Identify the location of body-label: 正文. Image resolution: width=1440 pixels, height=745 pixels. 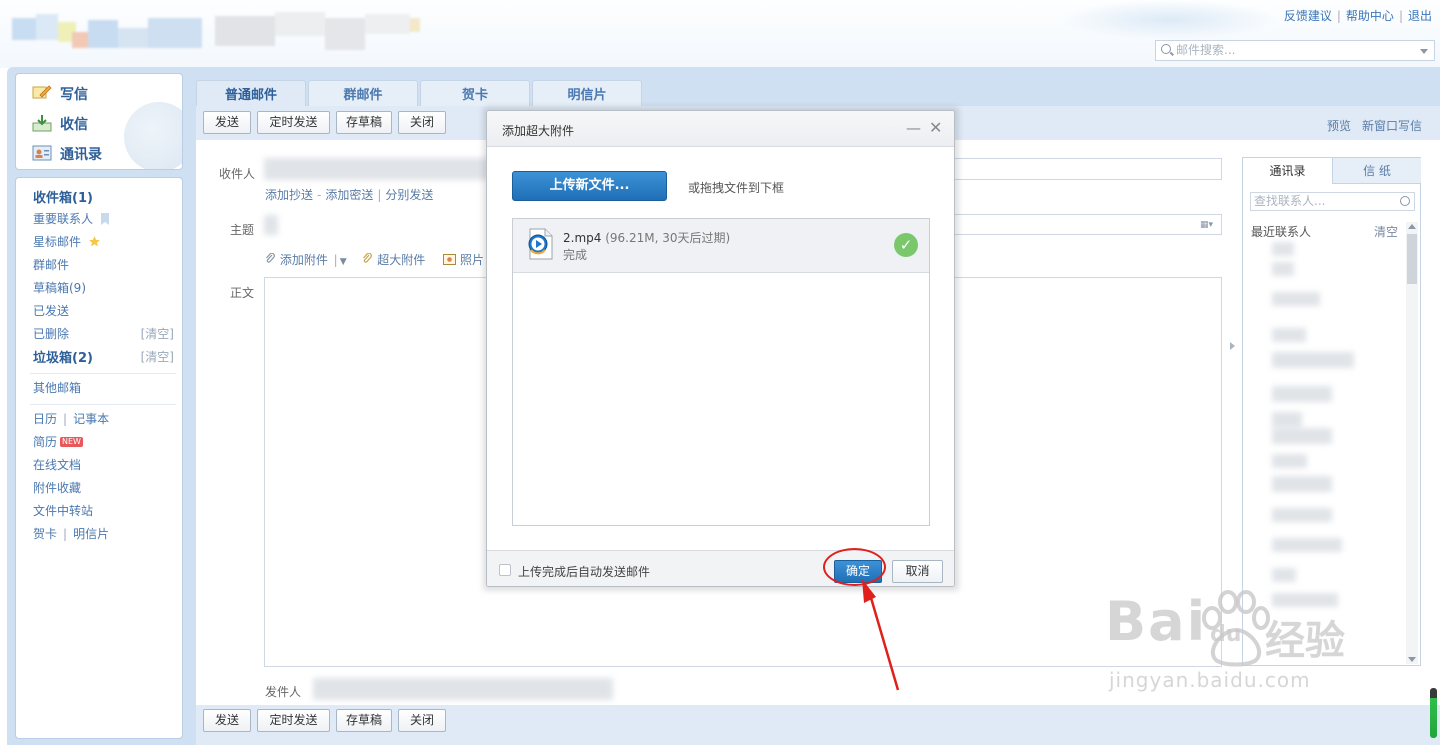
(242, 293).